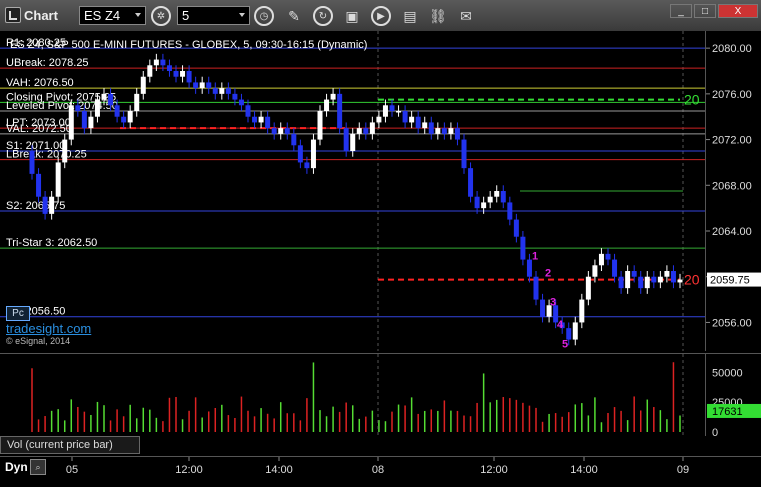 The height and width of the screenshot is (487, 761). I want to click on time-tick-label: 14:00, so click(584, 470).